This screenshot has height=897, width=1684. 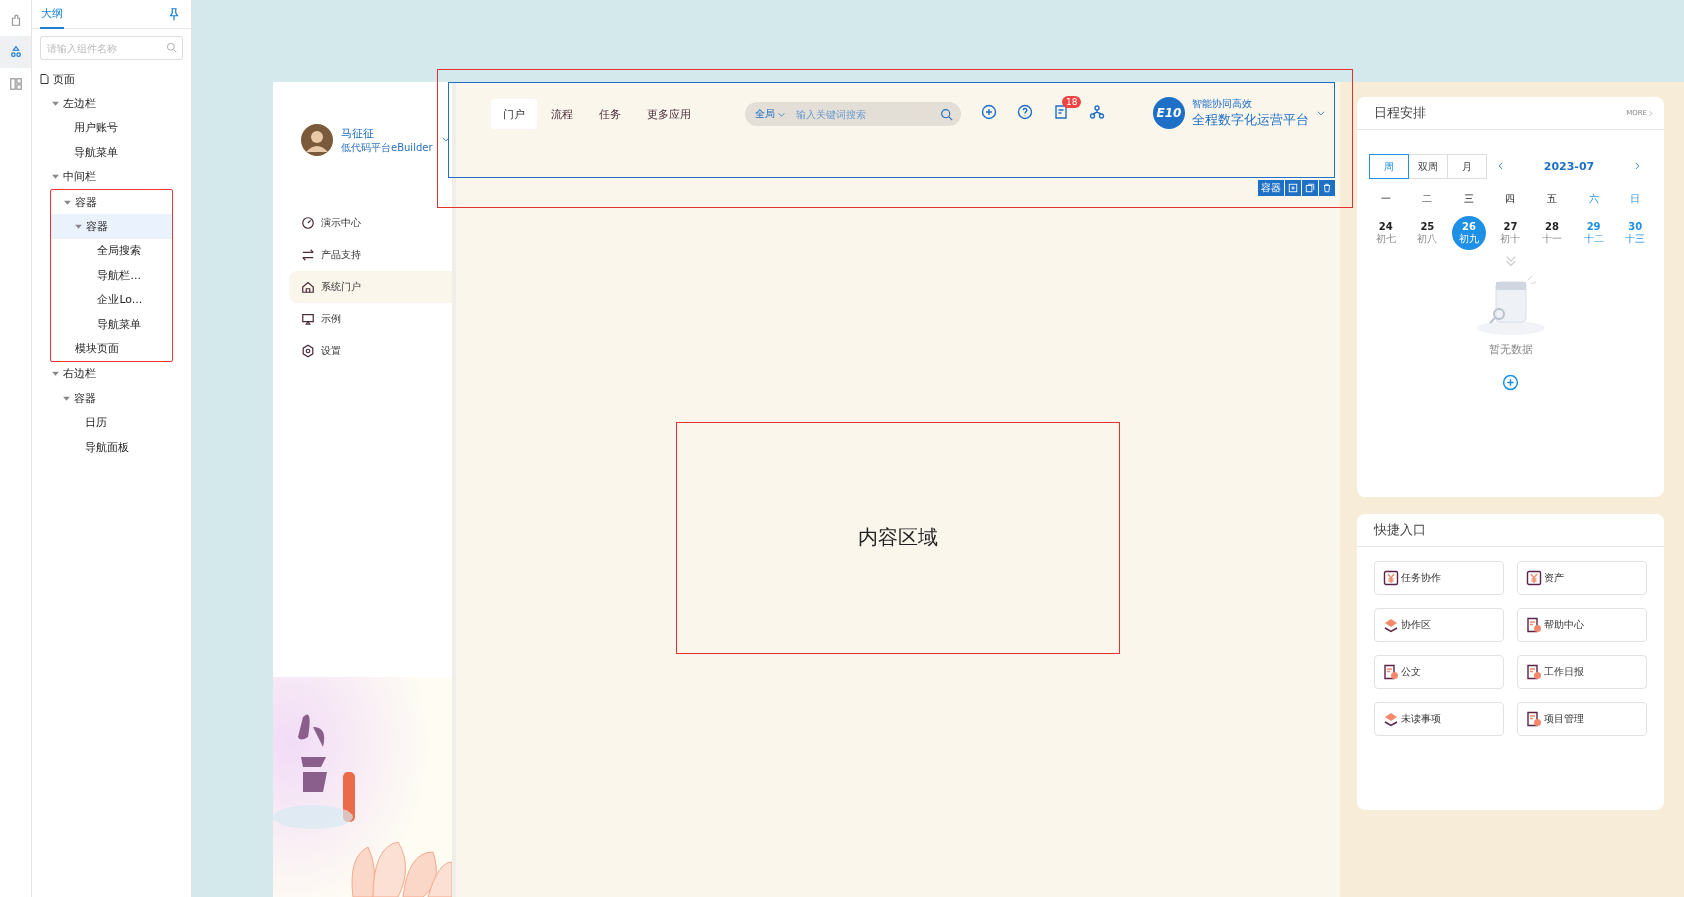 What do you see at coordinates (174, 14) in the screenshot?
I see `pin-icon` at bounding box center [174, 14].